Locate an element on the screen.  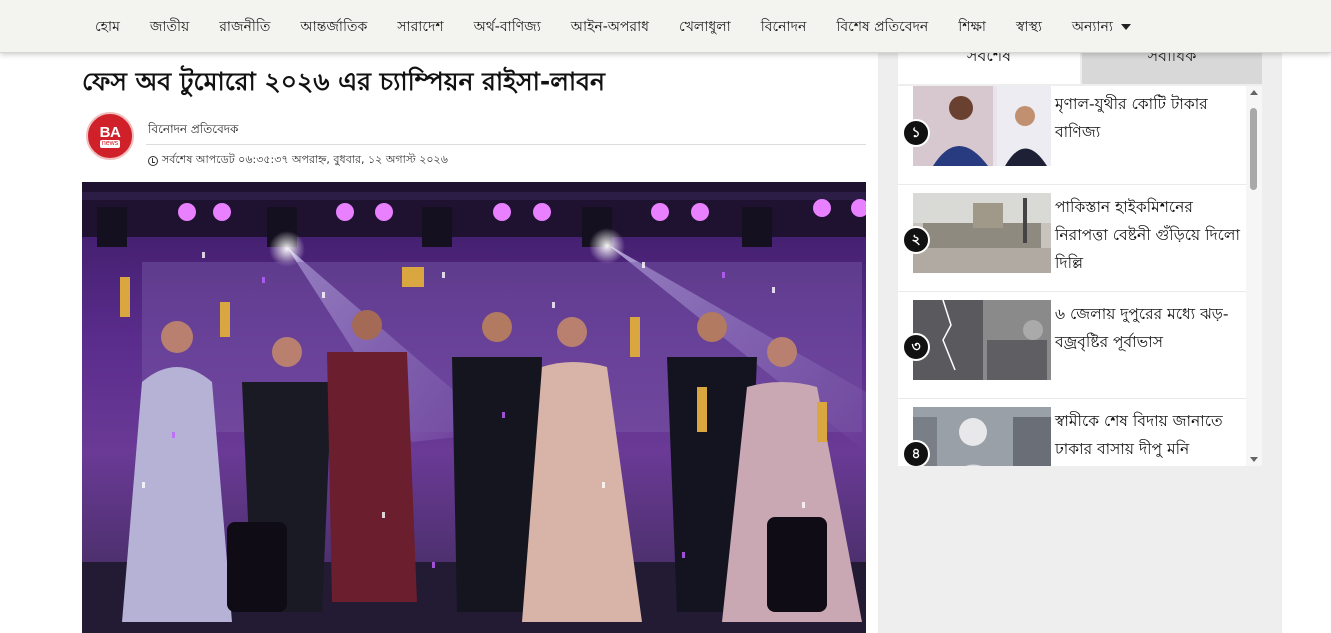
nav-item-politics: রাজনীতি is located at coordinates (244, 27).